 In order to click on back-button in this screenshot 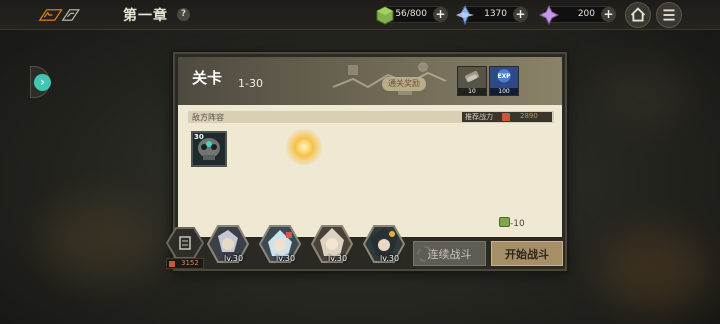, I will do `click(74, 15)`.